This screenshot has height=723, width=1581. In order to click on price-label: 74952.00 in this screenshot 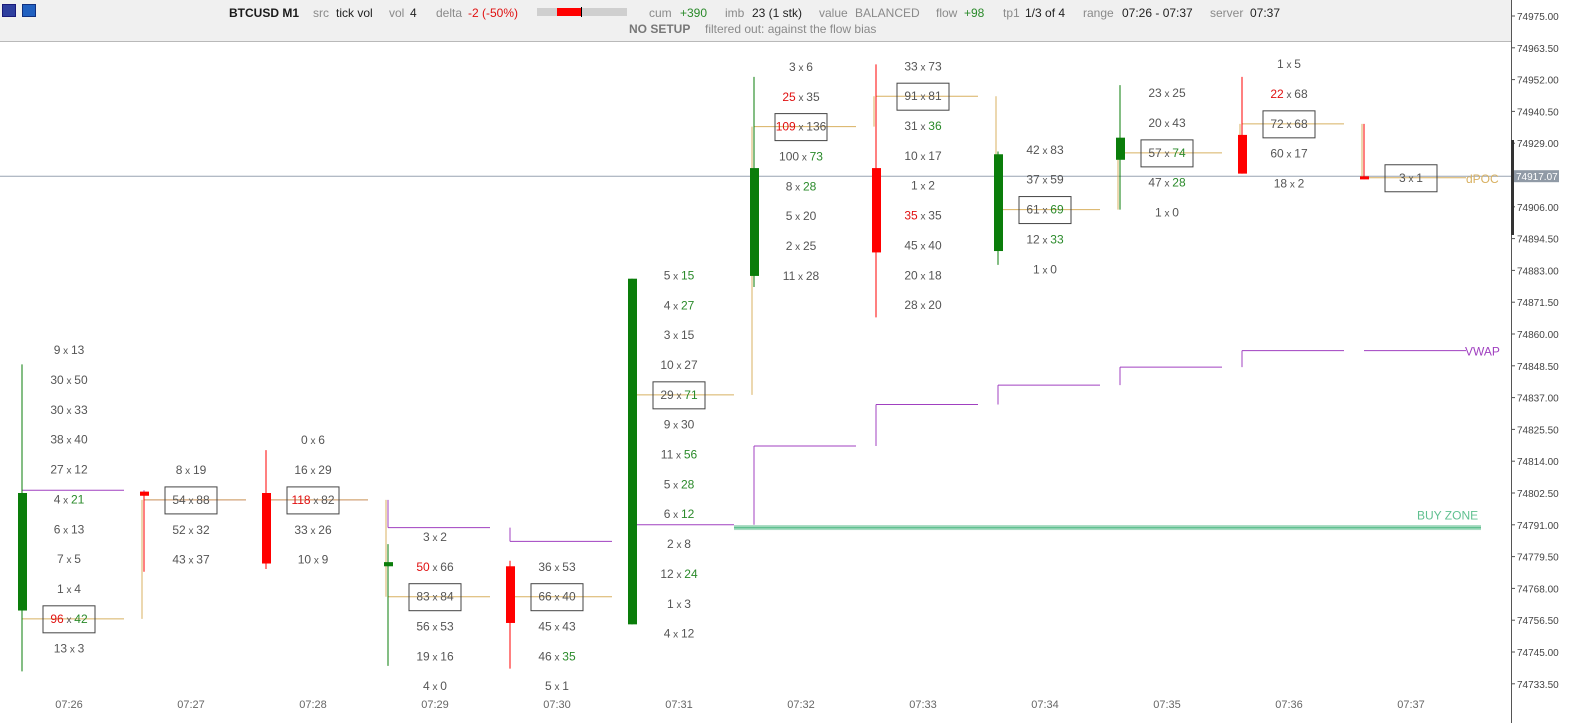, I will do `click(1538, 81)`.